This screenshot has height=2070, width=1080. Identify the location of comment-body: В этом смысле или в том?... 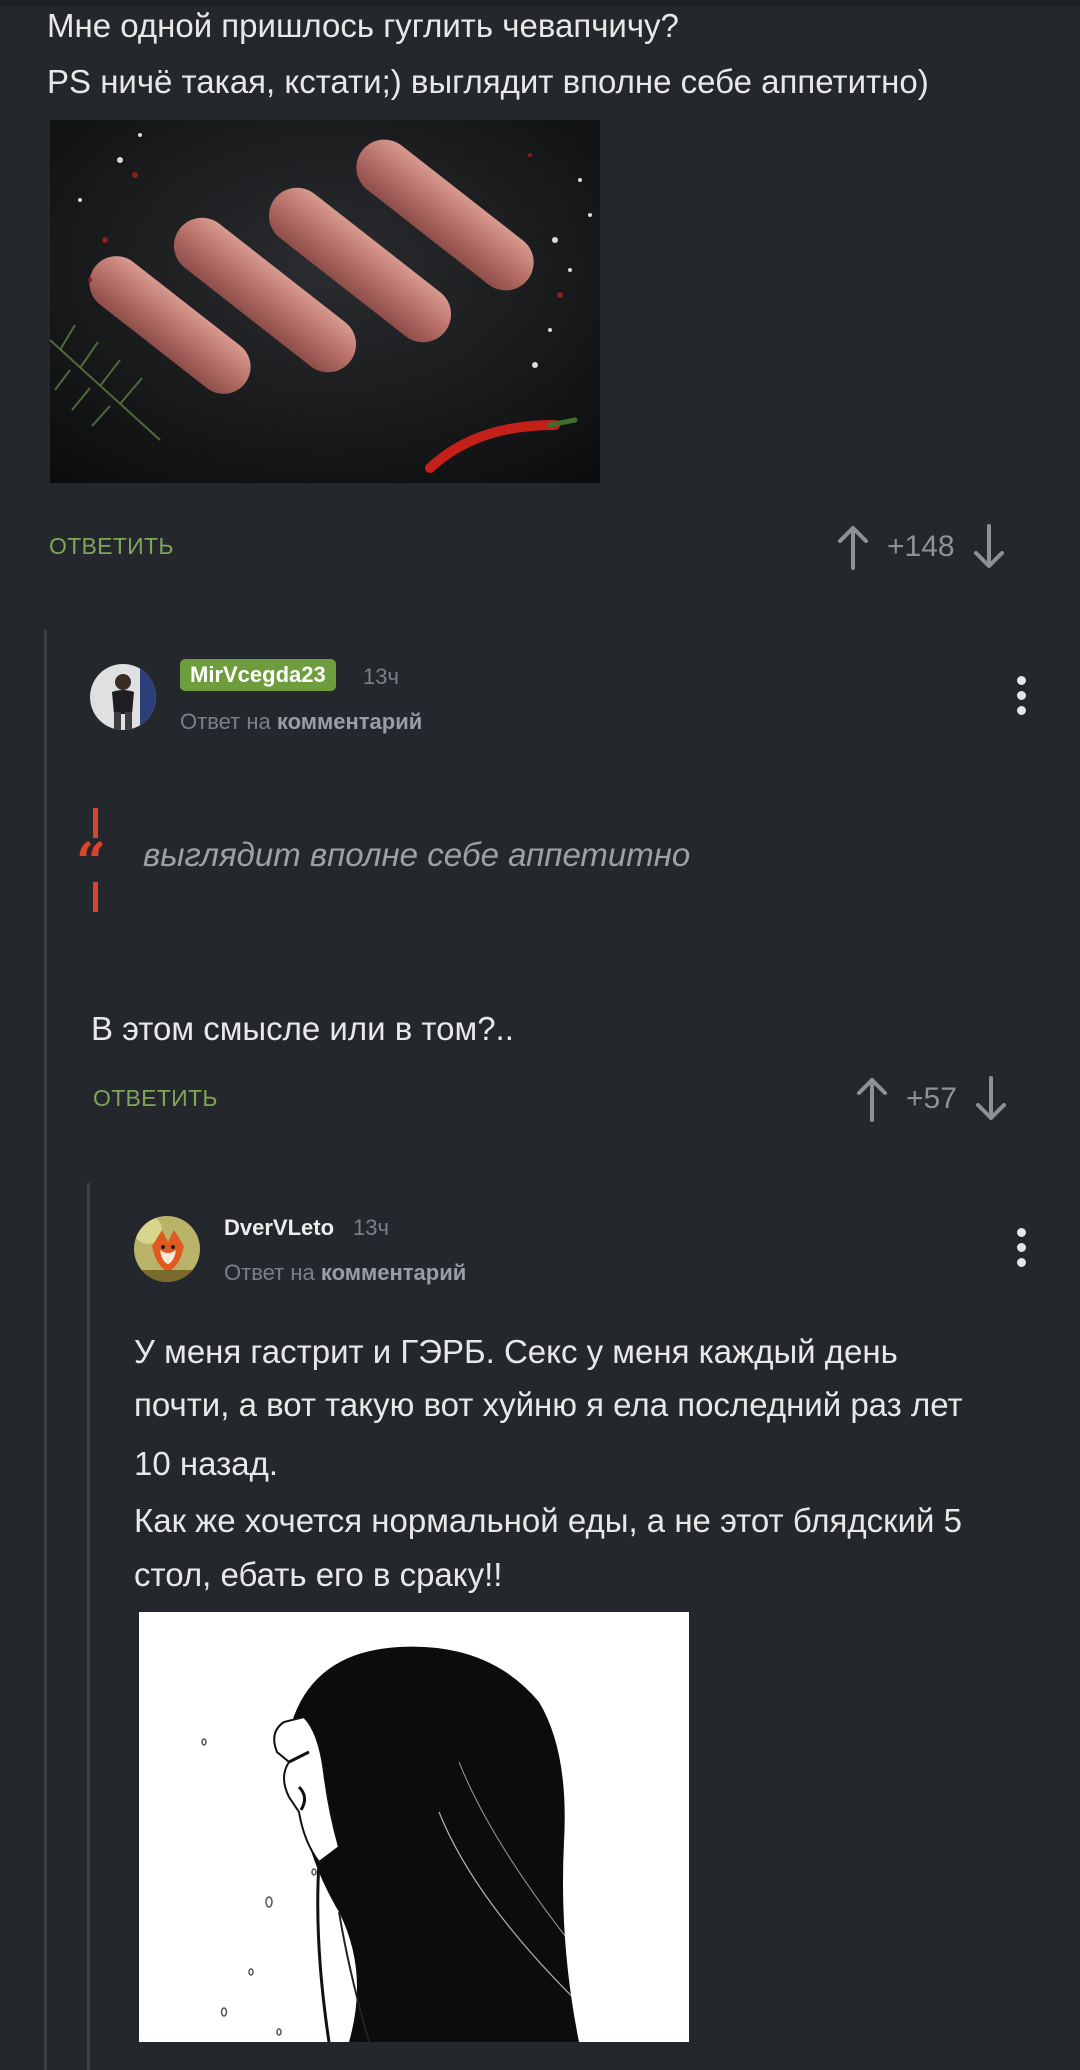
(302, 1028).